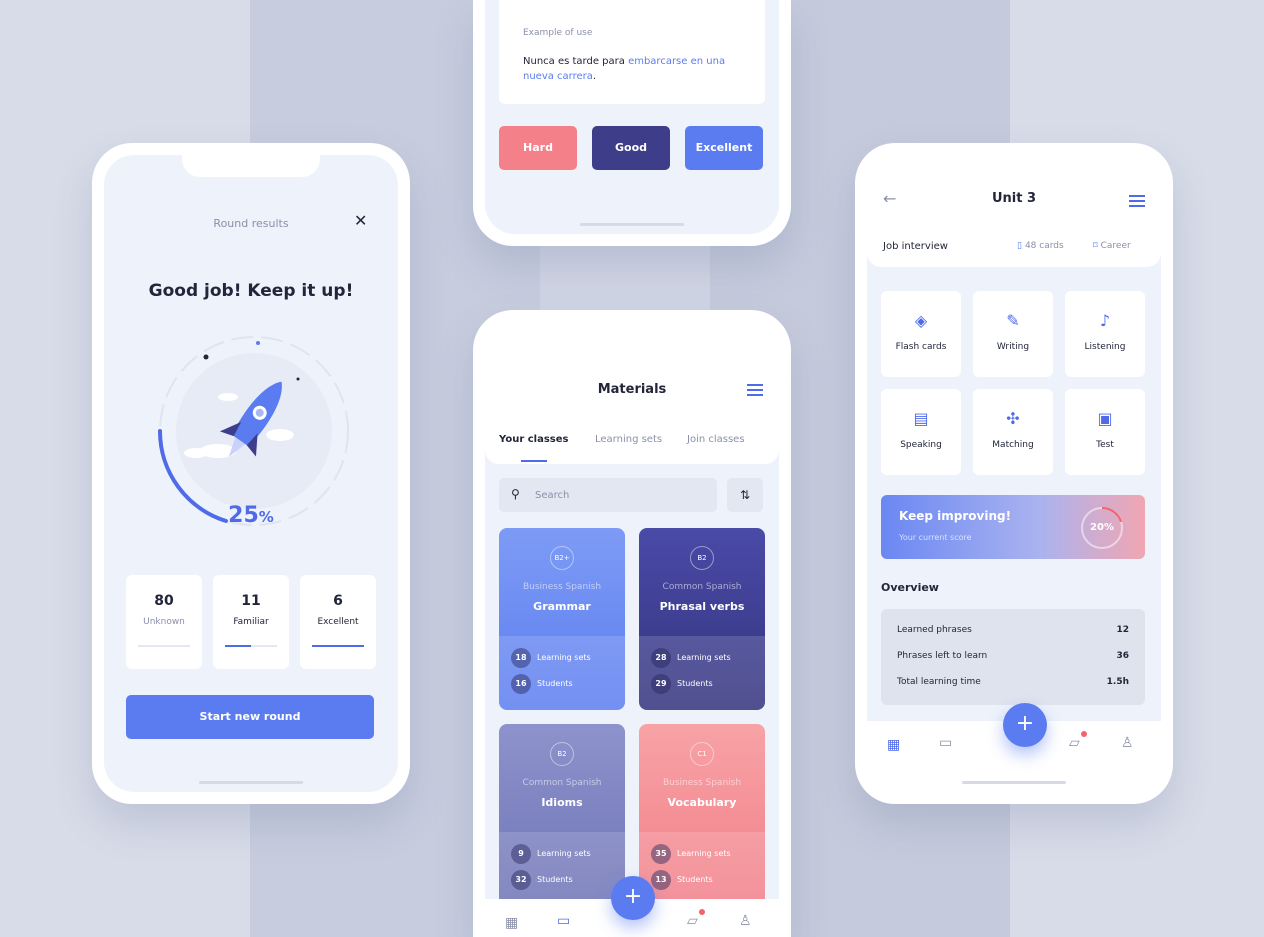 This screenshot has height=937, width=1264. What do you see at coordinates (724, 148) in the screenshot?
I see `excellent-button: Excellent` at bounding box center [724, 148].